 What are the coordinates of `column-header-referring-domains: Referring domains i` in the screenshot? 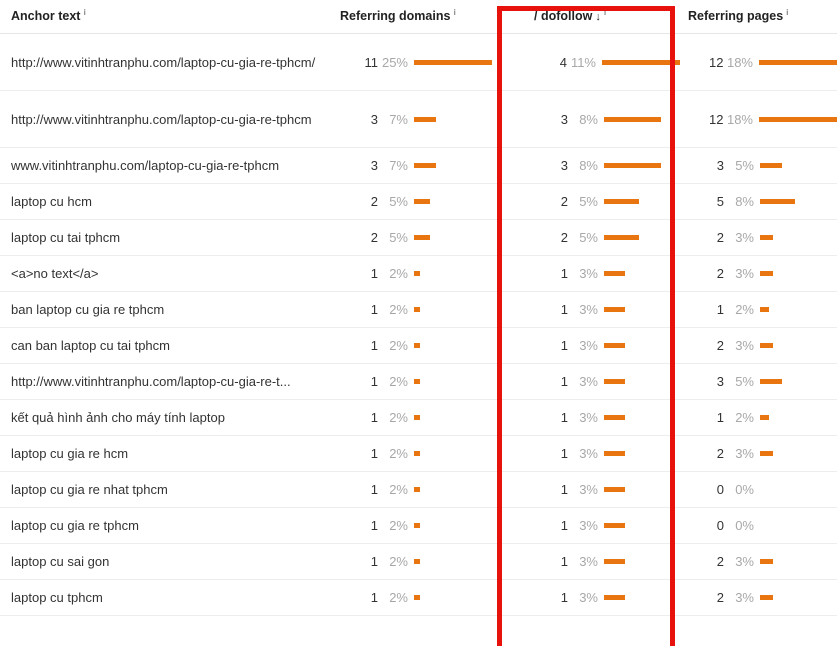 It's located at (425, 15).